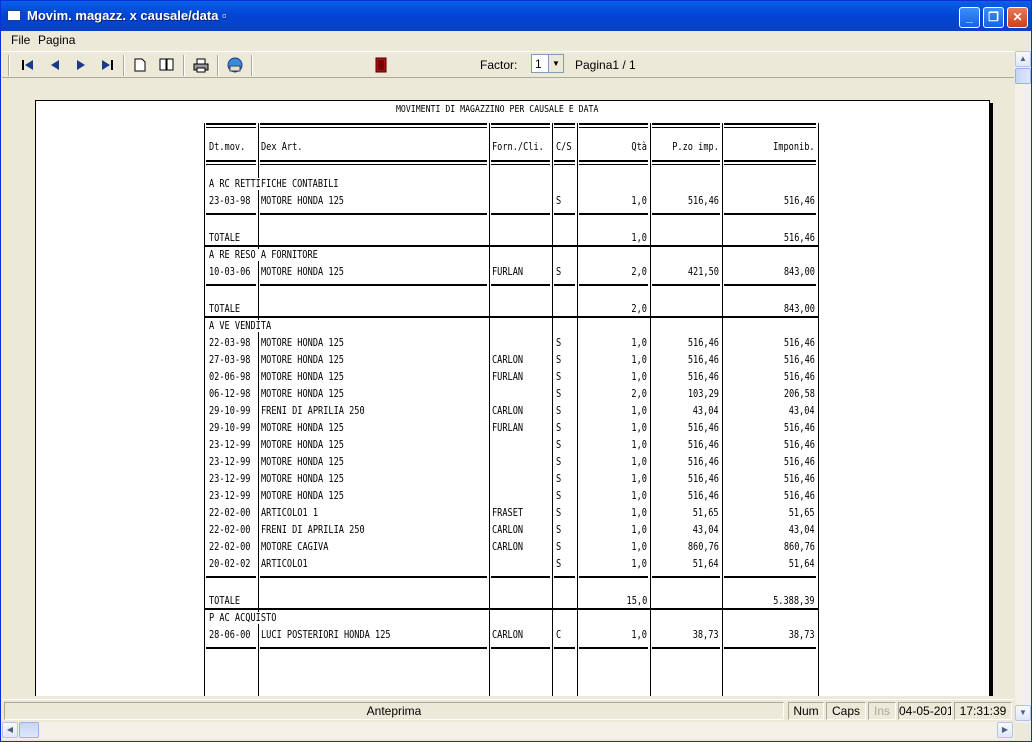 The height and width of the screenshot is (742, 1032). I want to click on cell-cs: C, so click(559, 635).